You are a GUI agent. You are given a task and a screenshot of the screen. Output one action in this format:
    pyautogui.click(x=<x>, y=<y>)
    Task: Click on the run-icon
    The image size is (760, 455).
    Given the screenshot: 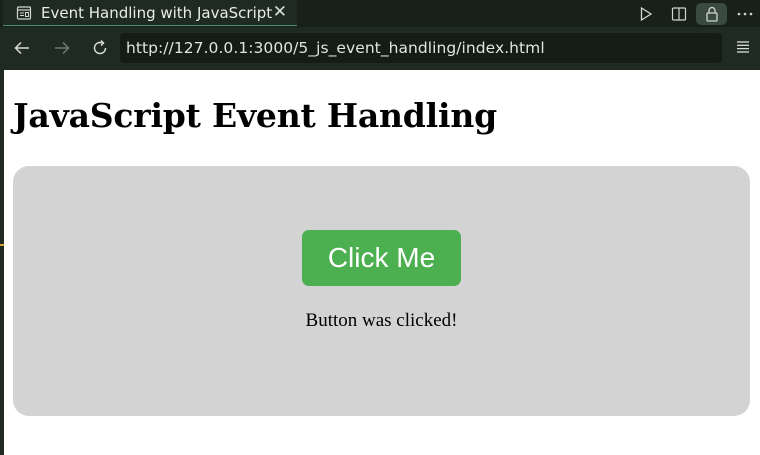 What is the action you would take?
    pyautogui.click(x=645, y=14)
    